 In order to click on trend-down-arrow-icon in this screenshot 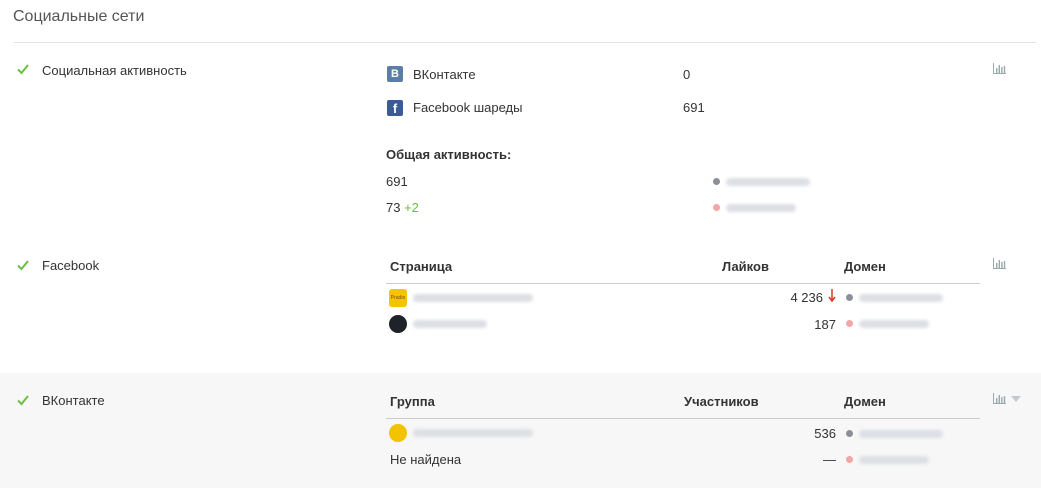, I will do `click(832, 296)`.